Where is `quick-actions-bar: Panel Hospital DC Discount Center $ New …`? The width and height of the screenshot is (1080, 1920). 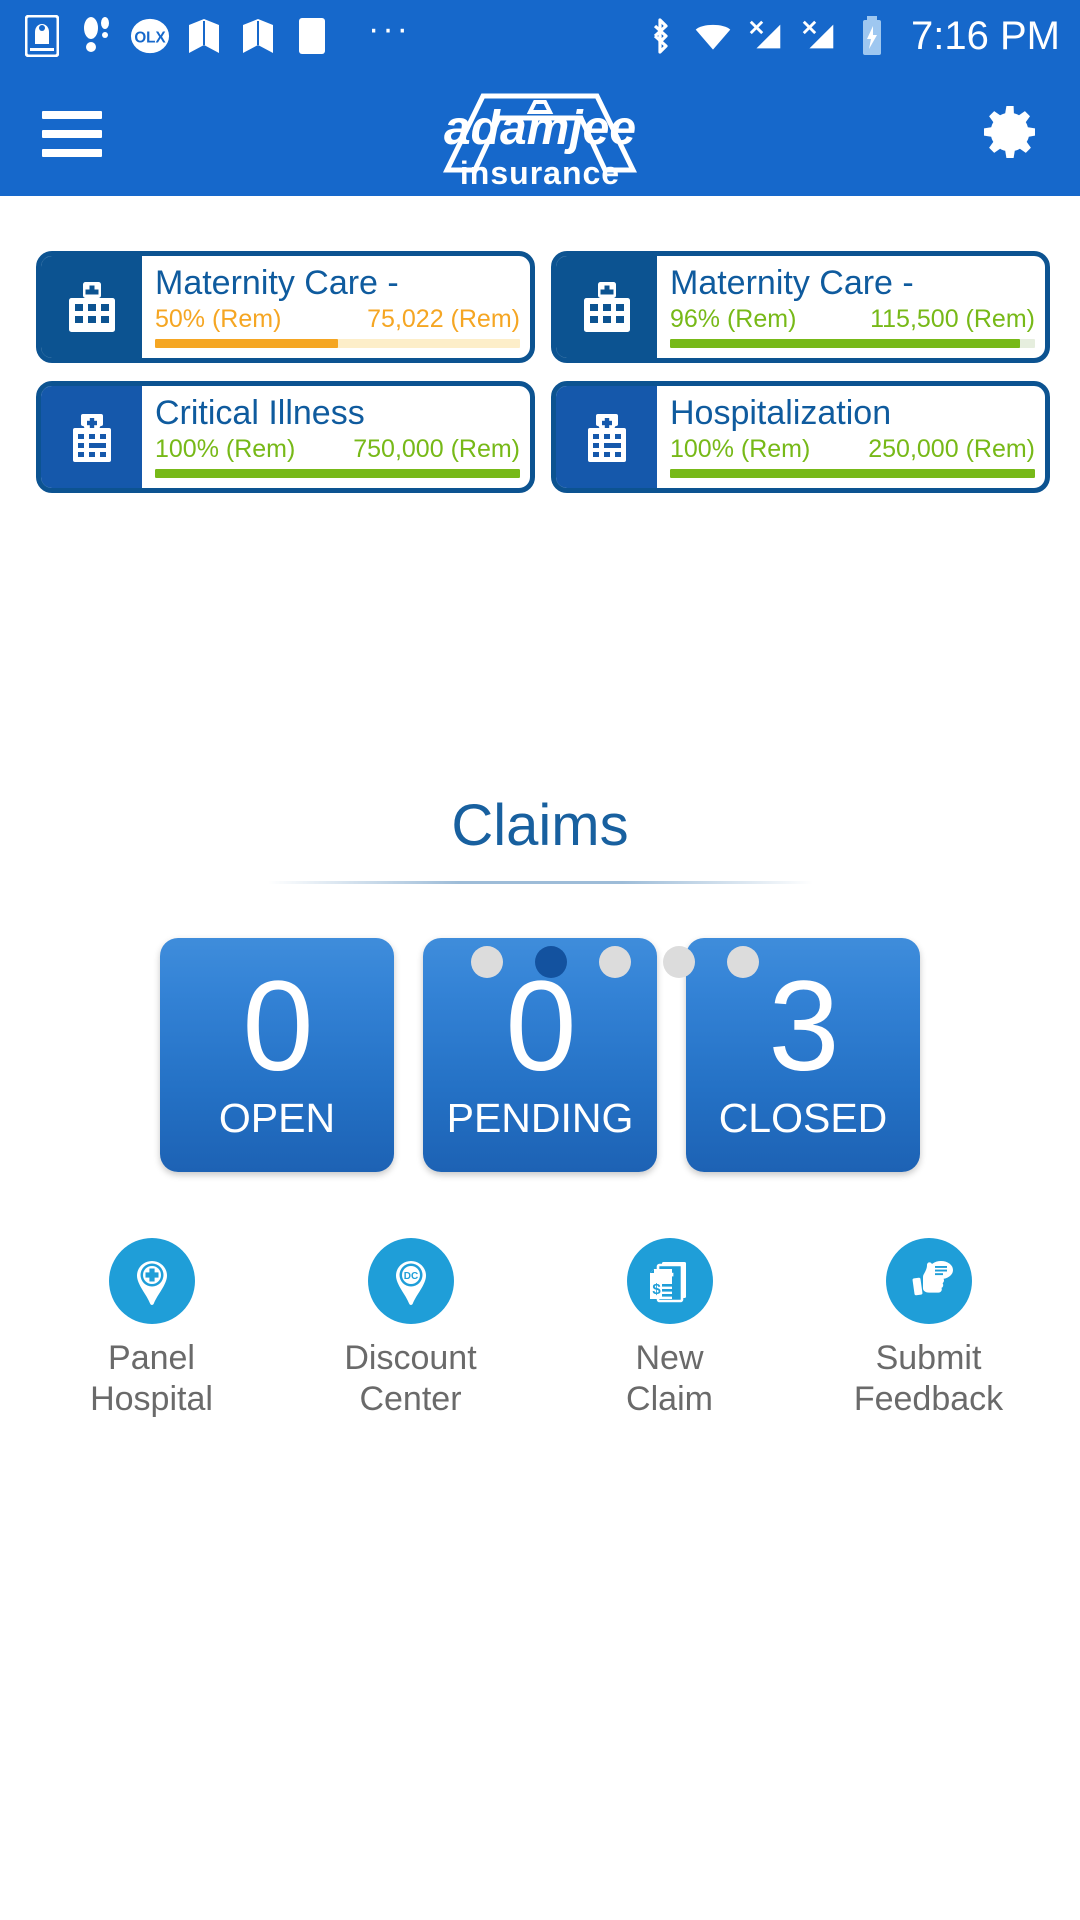
quick-actions-bar: Panel Hospital DC Discount Center $ New … is located at coordinates (540, 1329).